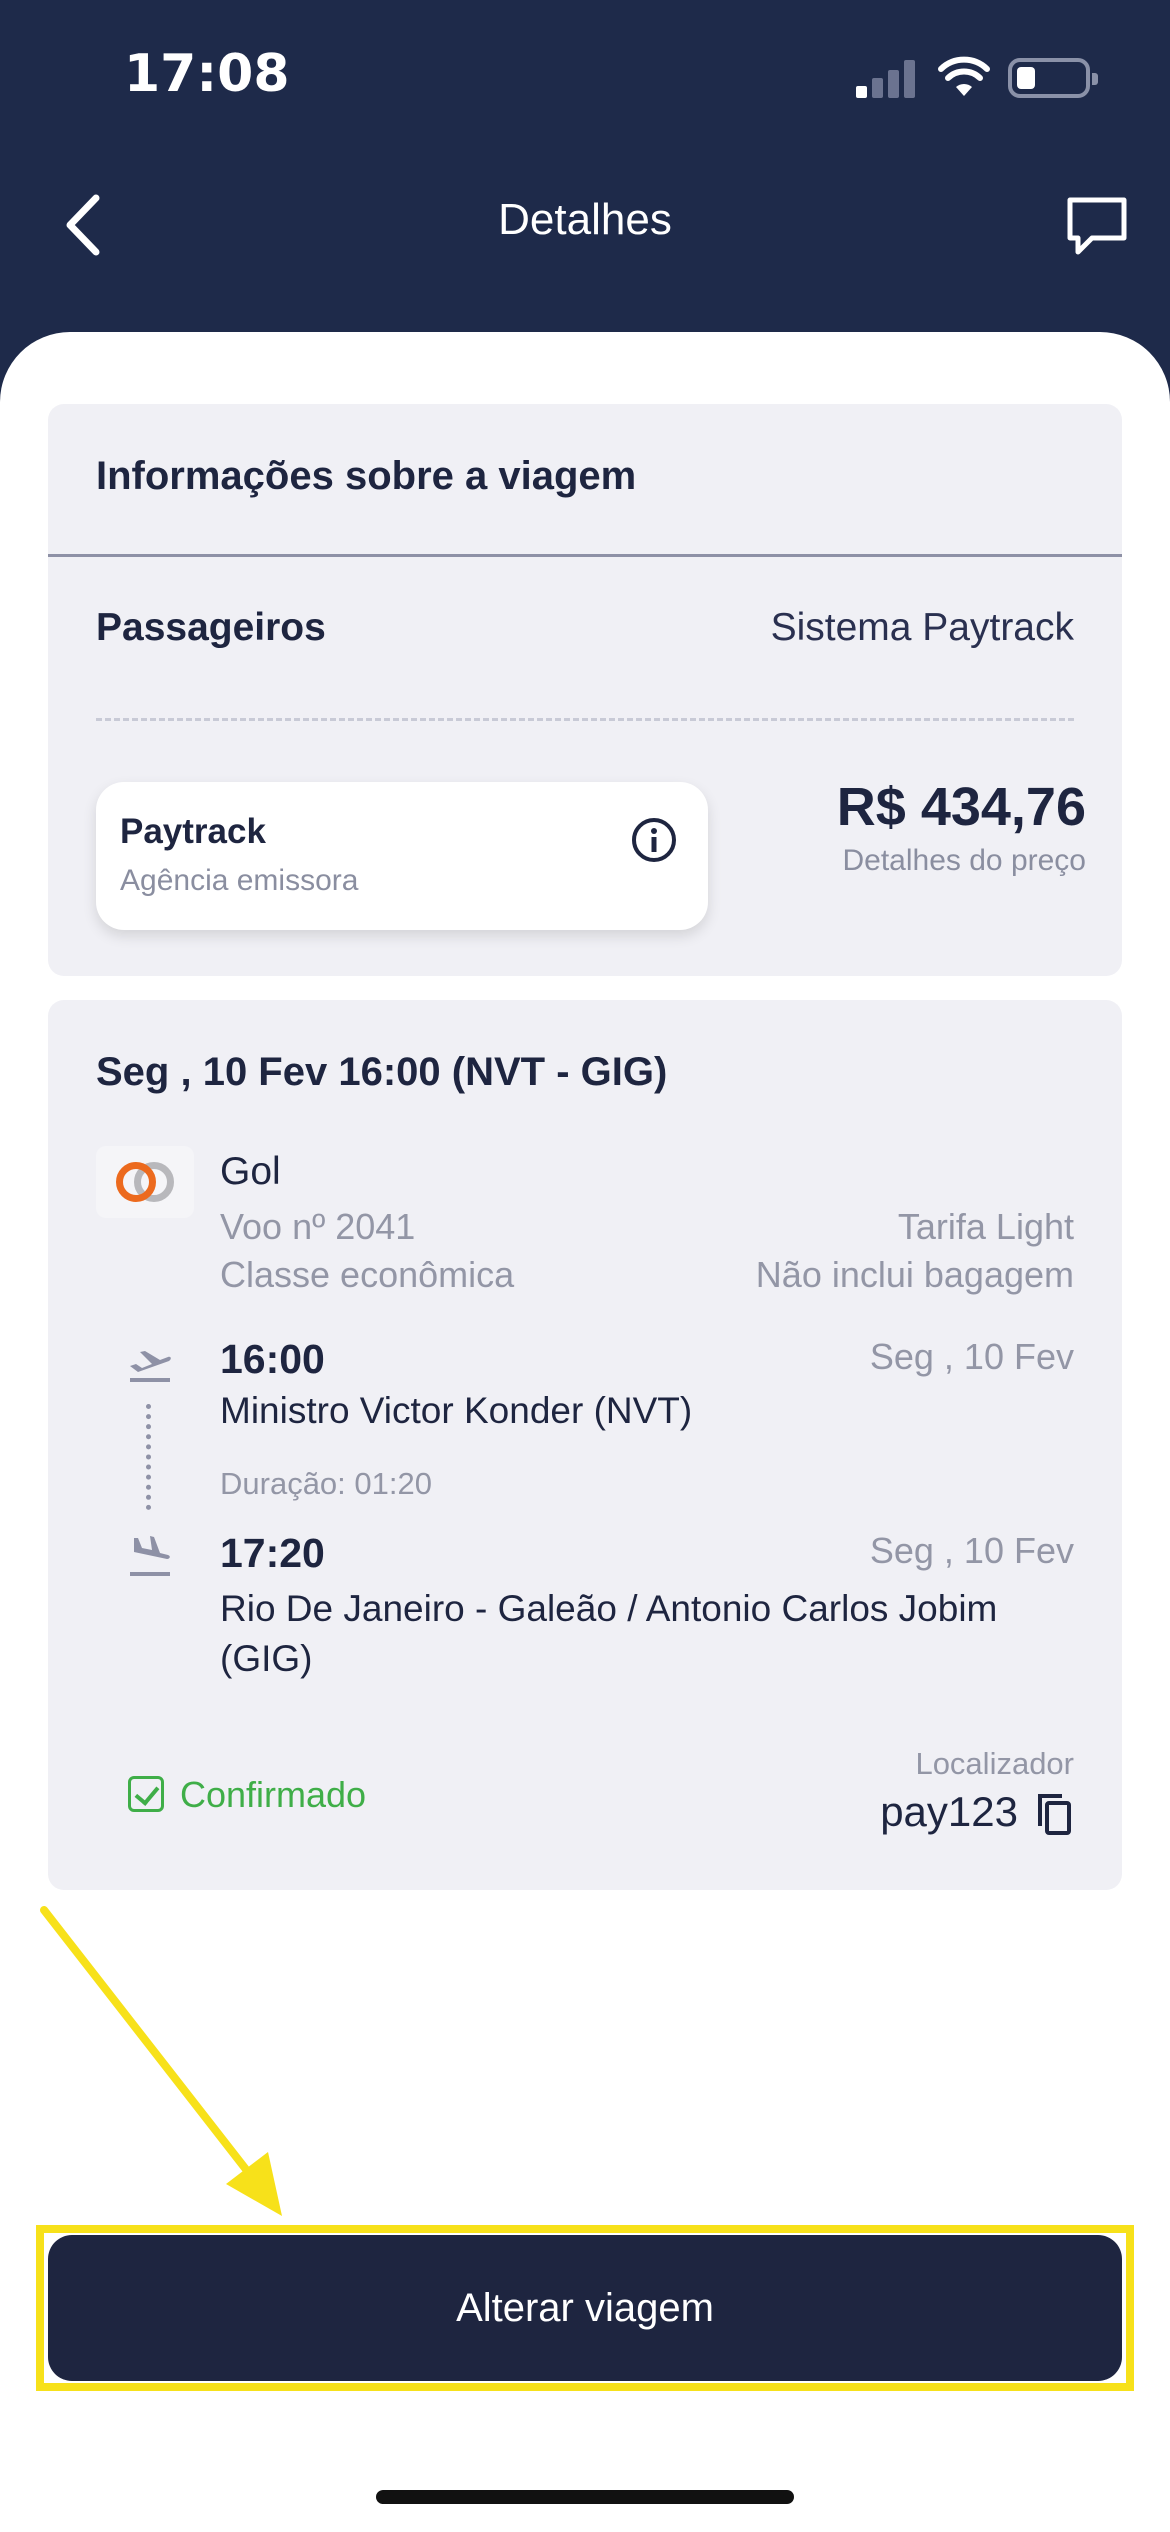 This screenshot has width=1170, height=2532. What do you see at coordinates (886, 78) in the screenshot?
I see `cellular-signal-icon` at bounding box center [886, 78].